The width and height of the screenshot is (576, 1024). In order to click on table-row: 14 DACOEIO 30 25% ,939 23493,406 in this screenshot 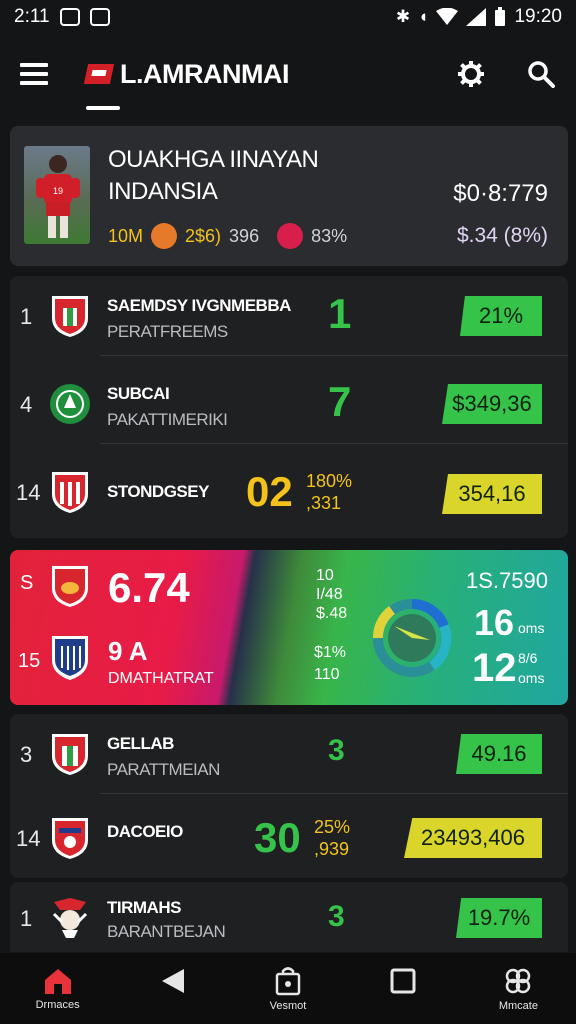, I will do `click(289, 838)`.